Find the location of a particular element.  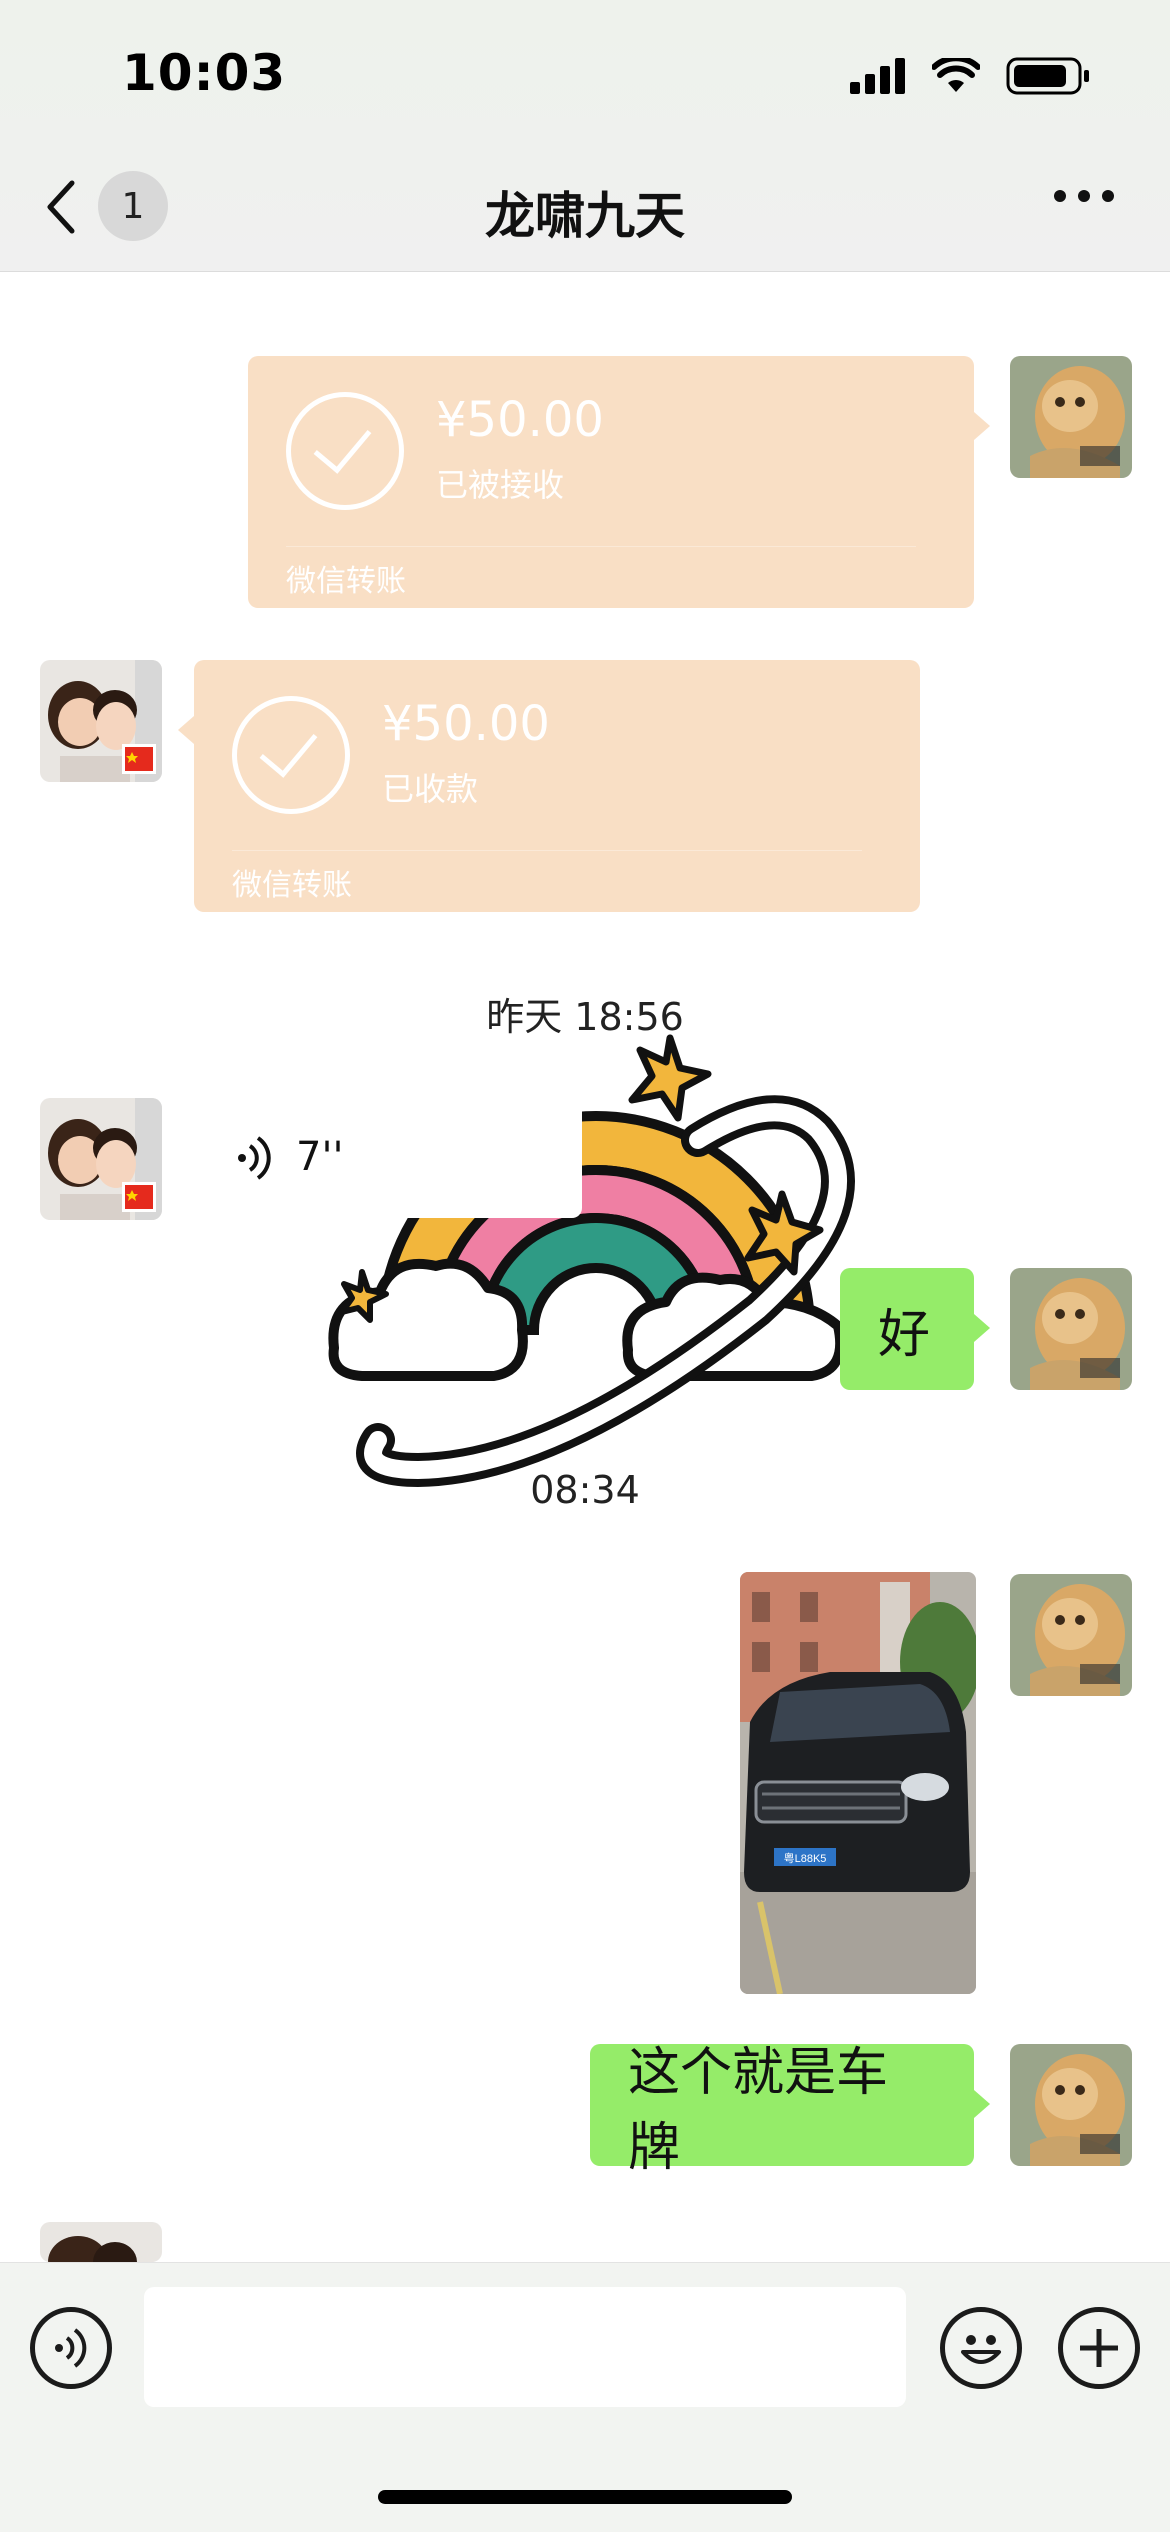

photo-message: 粤L88K5 is located at coordinates (858, 1783).